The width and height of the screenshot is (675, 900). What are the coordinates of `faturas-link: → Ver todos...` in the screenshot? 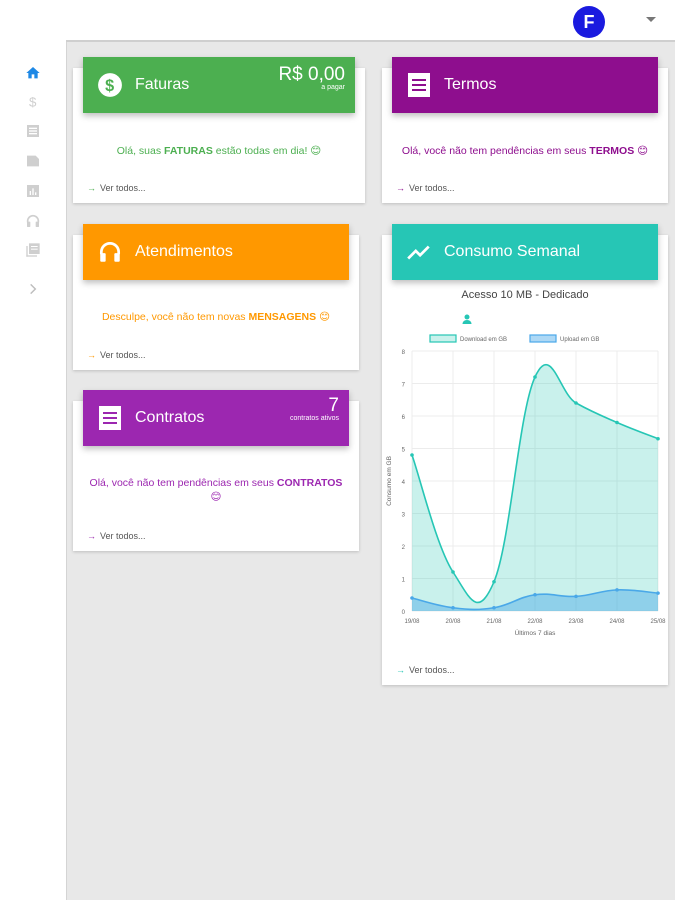 It's located at (116, 188).